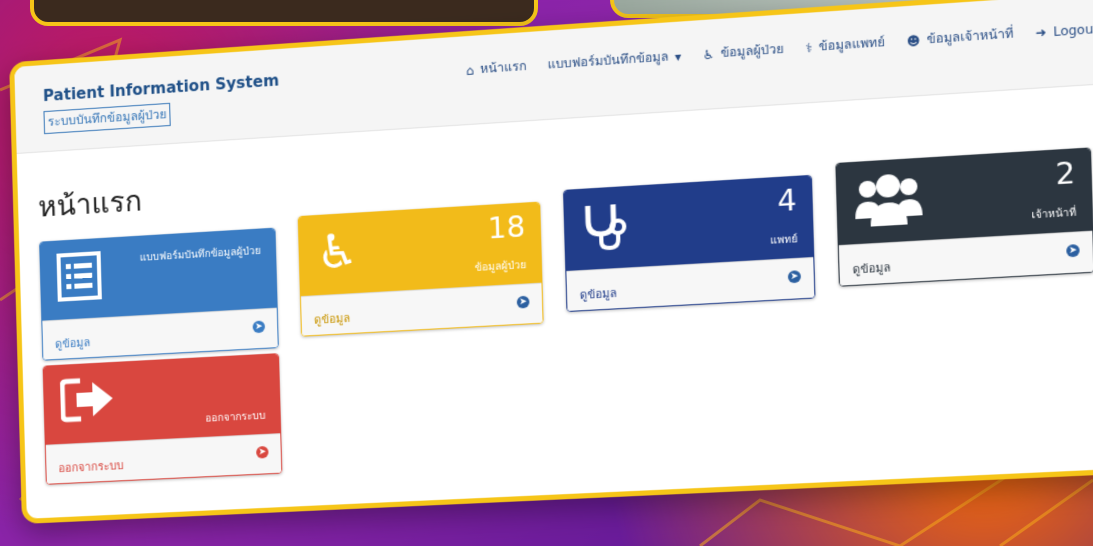  What do you see at coordinates (162, 399) in the screenshot?
I see `logout-card-head: ออกจากระบบ` at bounding box center [162, 399].